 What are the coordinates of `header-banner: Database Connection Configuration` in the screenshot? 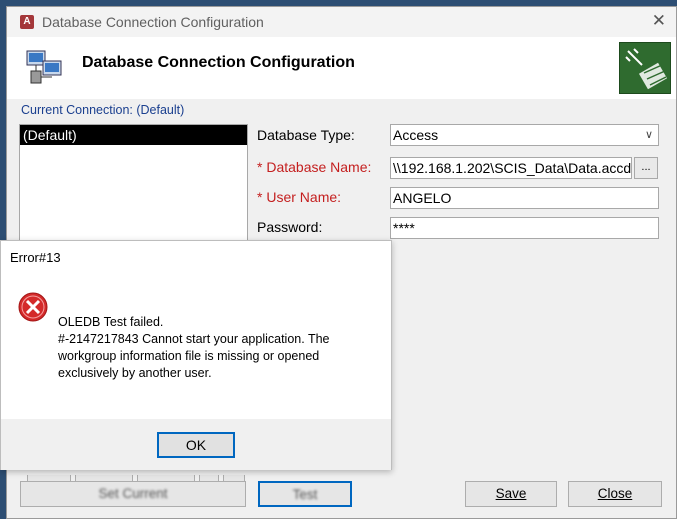 It's located at (341, 68).